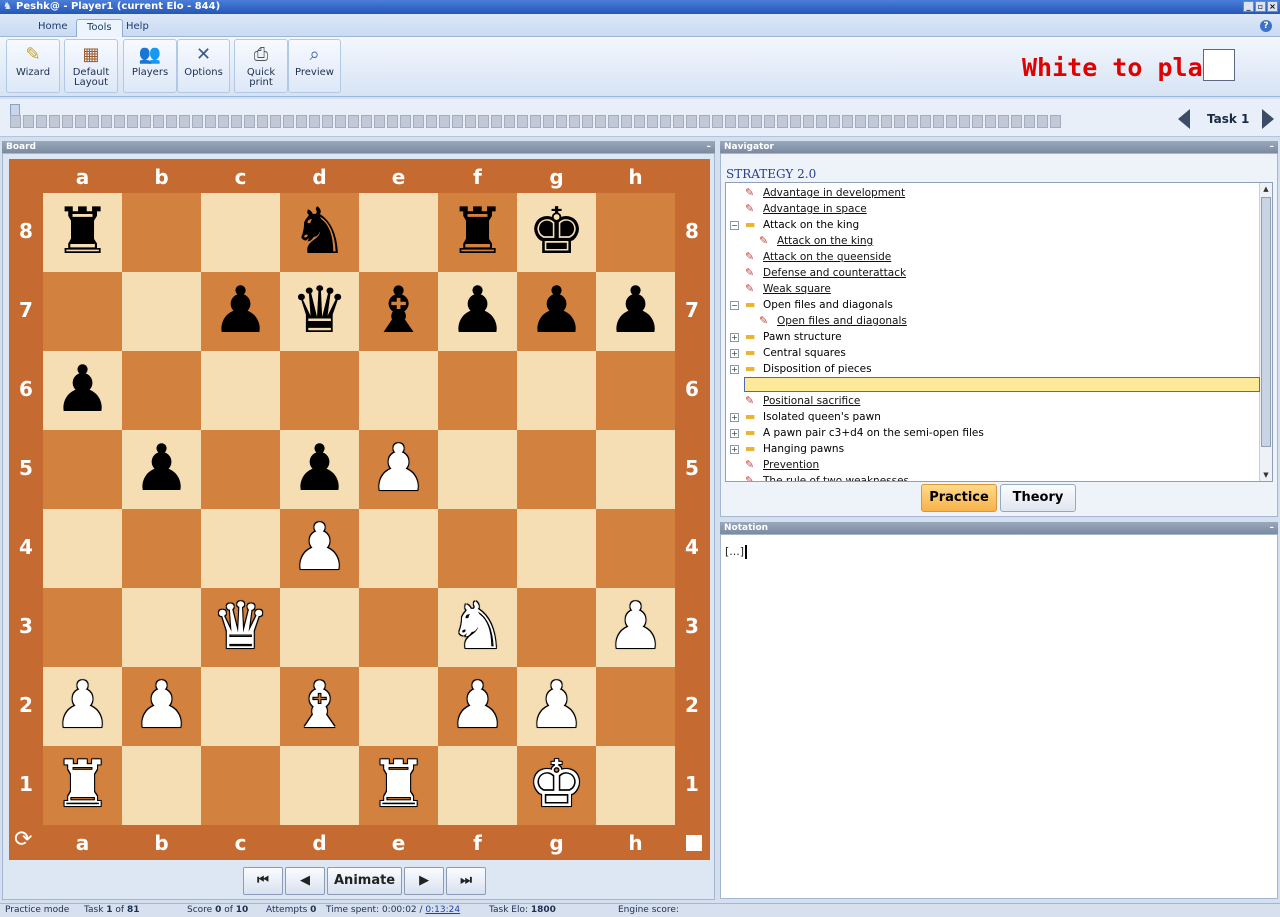 The height and width of the screenshot is (917, 1280). Describe the element at coordinates (398, 548) in the screenshot. I see `board-square-e4` at that location.